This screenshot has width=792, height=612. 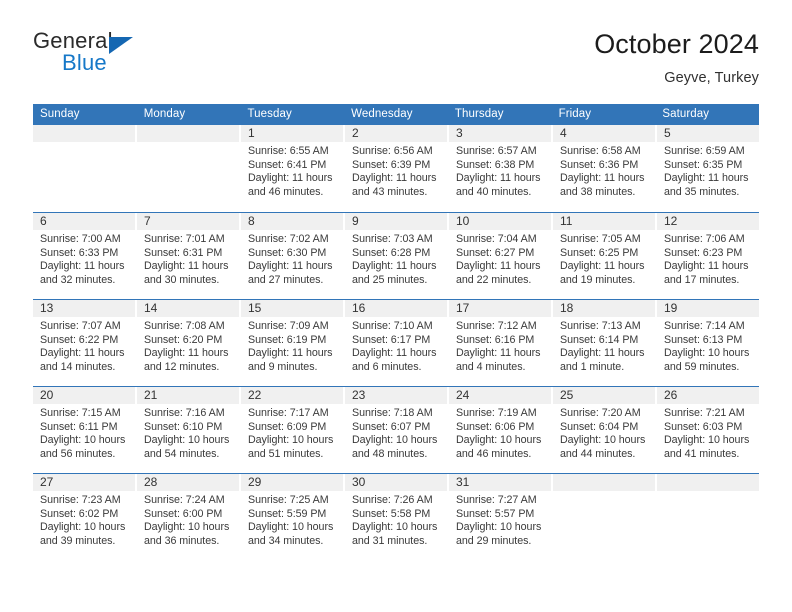 I want to click on daylight-duration-line2: and 31 minutes., so click(x=390, y=540).